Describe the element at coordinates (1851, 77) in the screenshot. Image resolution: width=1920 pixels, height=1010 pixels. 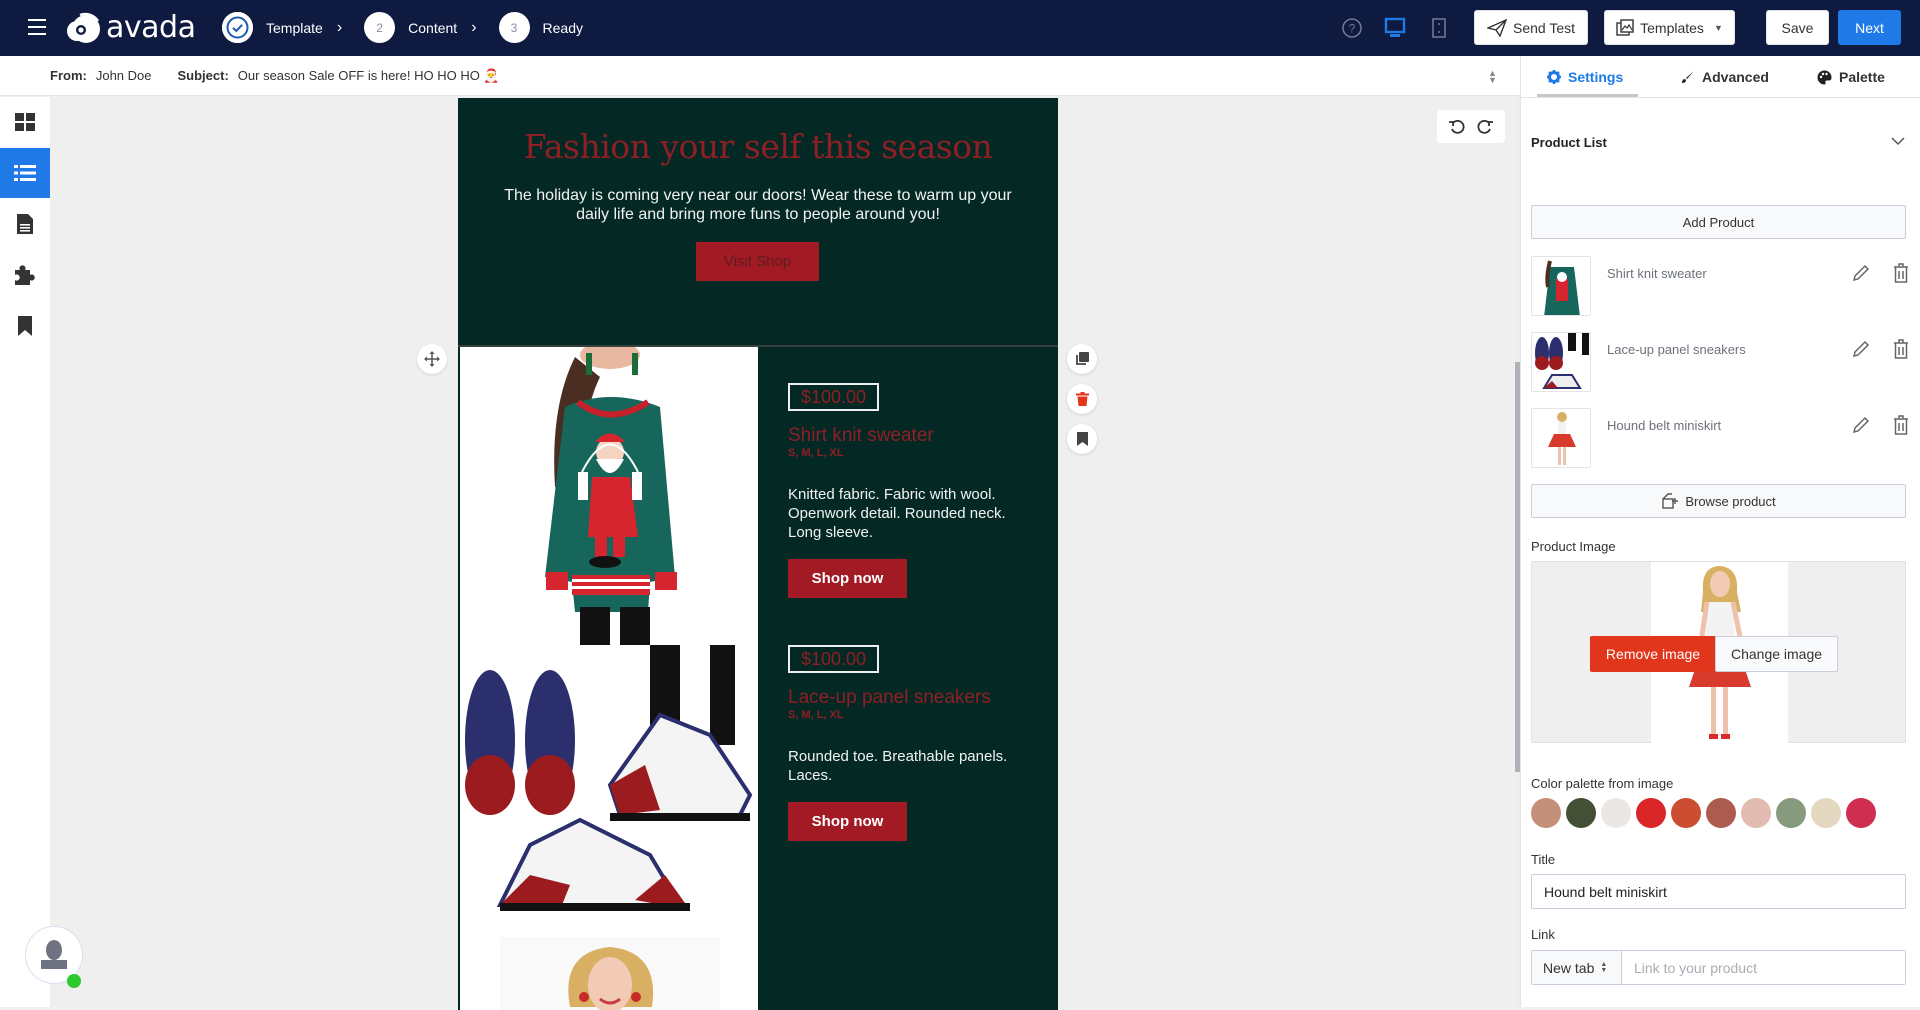
I see `tab-palette: Palette` at that location.